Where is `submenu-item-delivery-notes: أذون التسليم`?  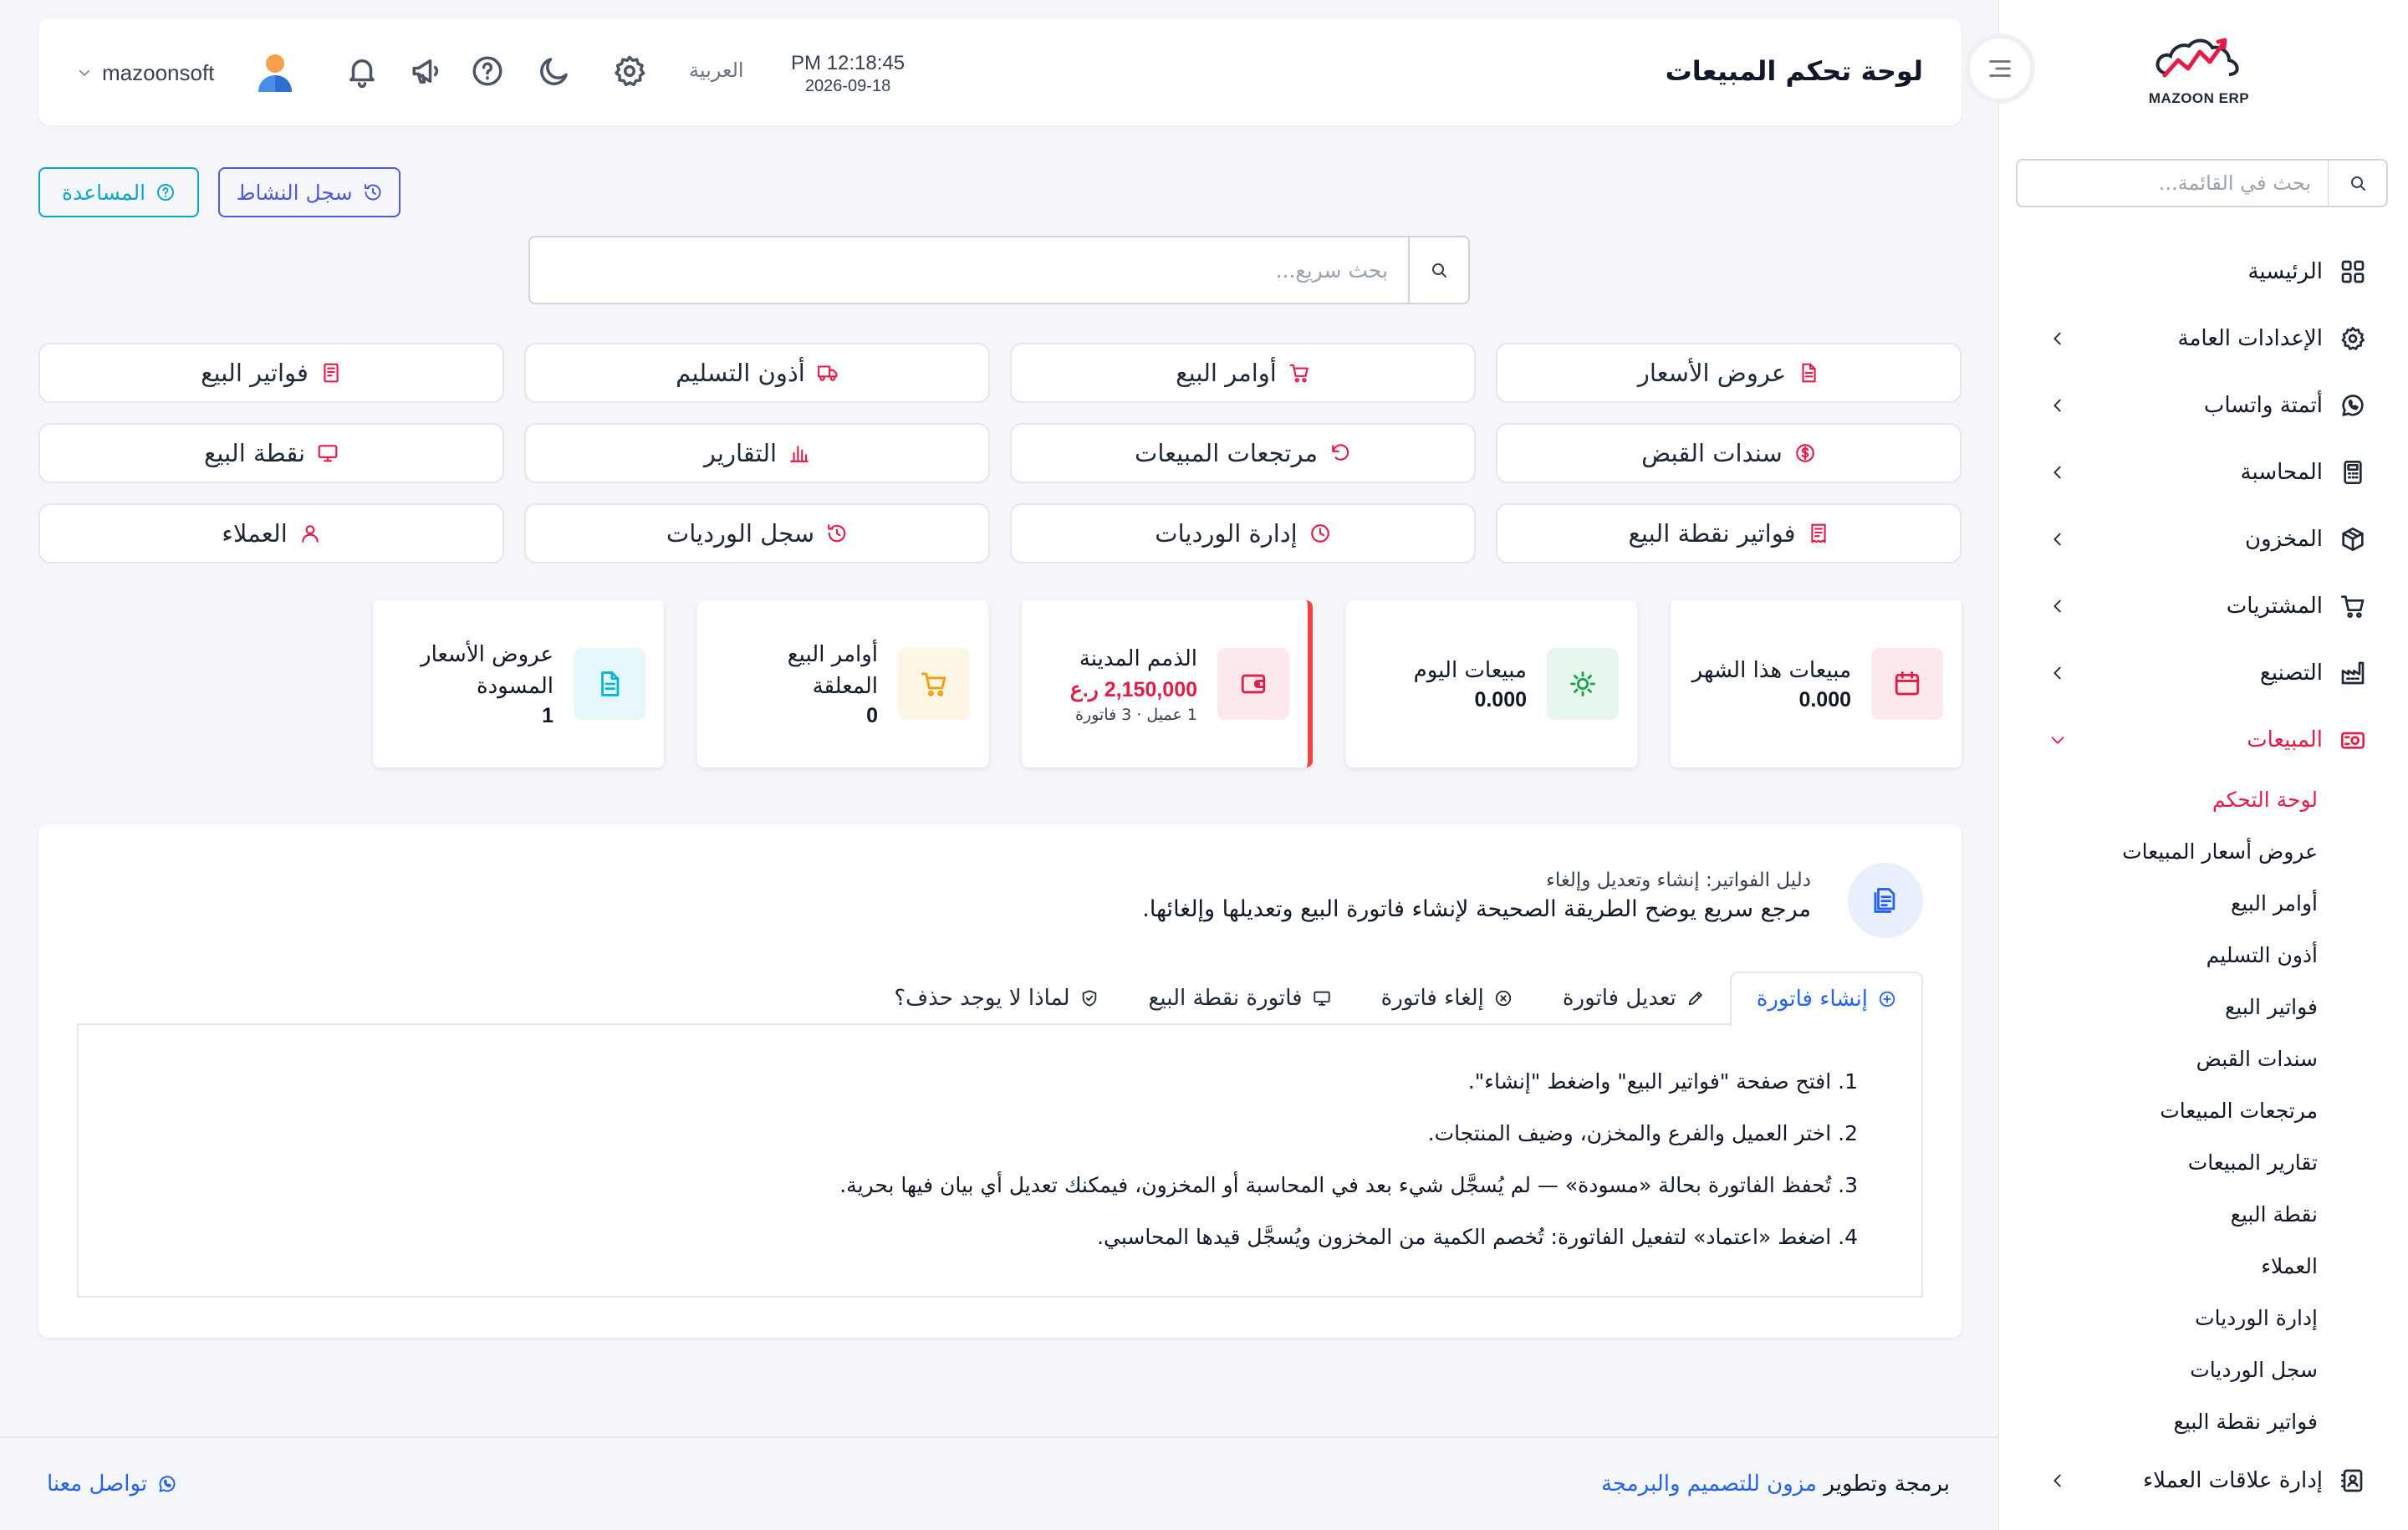 submenu-item-delivery-notes: أذون التسليم is located at coordinates (2158, 955).